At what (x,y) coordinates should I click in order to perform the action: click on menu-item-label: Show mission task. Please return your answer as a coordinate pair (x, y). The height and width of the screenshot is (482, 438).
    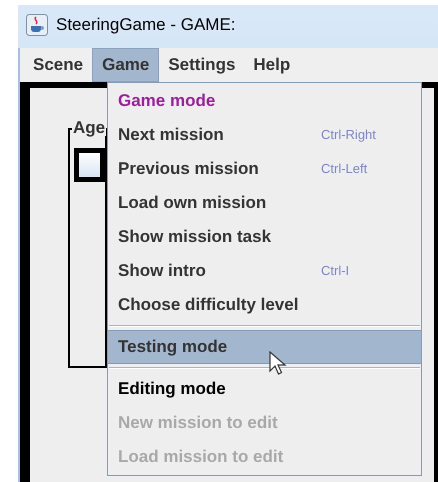
    Looking at the image, I should click on (195, 237).